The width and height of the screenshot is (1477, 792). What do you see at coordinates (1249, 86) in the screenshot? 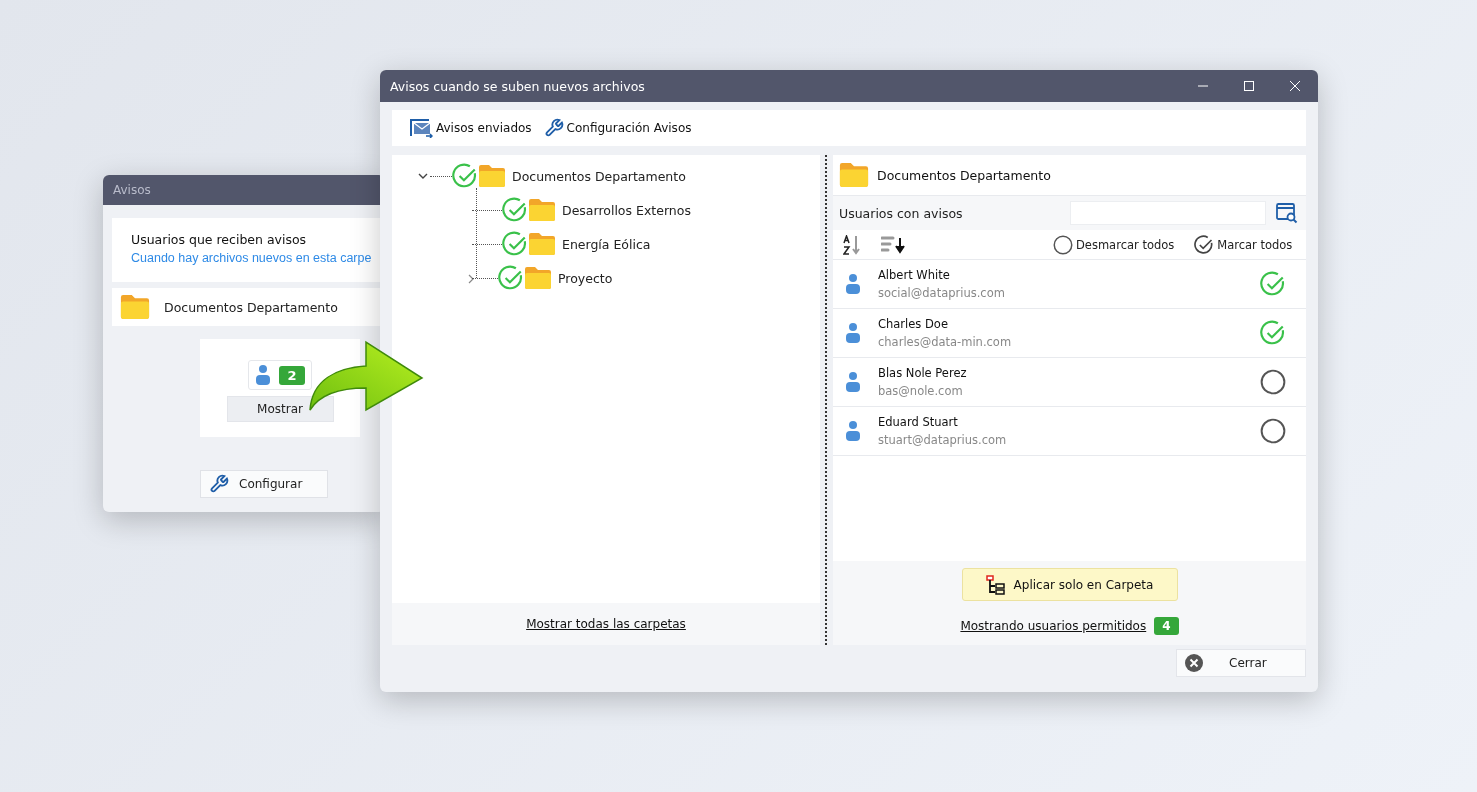
I see `maximize-icon` at bounding box center [1249, 86].